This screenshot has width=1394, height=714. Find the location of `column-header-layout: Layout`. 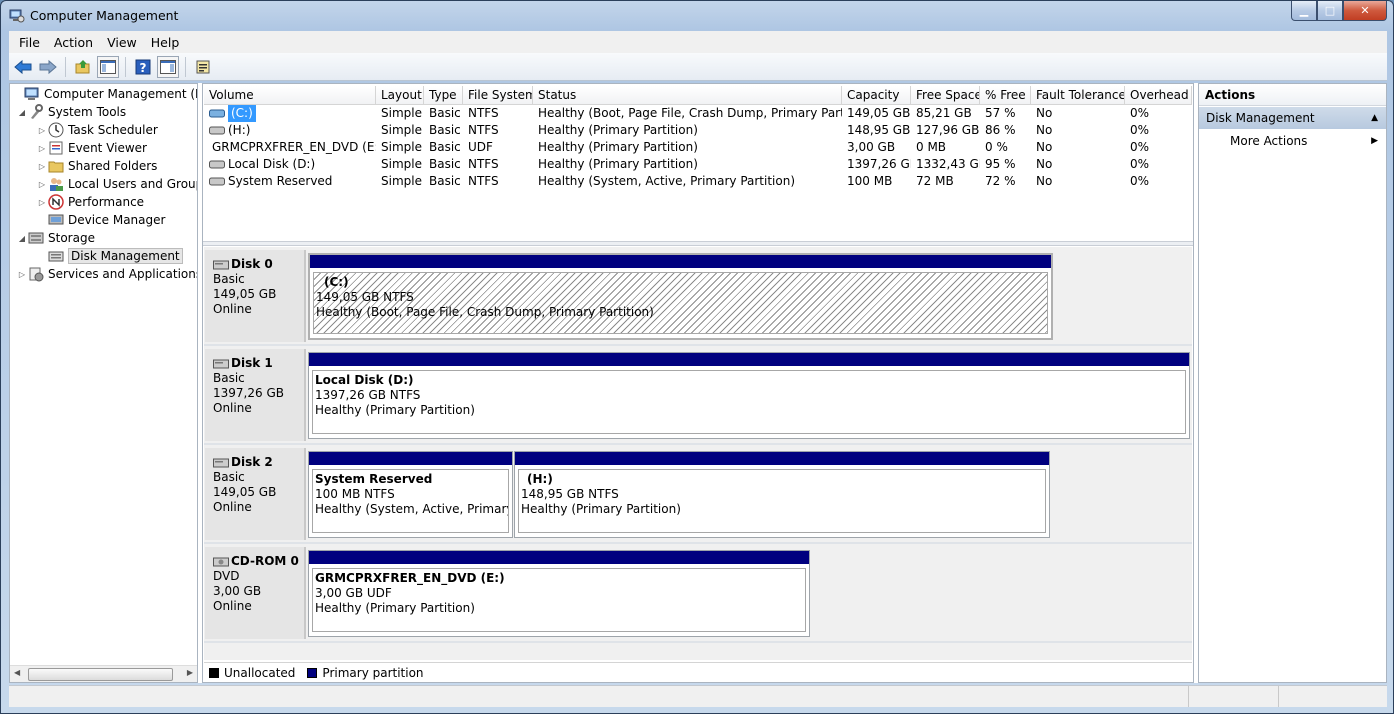

column-header-layout: Layout is located at coordinates (400, 95).